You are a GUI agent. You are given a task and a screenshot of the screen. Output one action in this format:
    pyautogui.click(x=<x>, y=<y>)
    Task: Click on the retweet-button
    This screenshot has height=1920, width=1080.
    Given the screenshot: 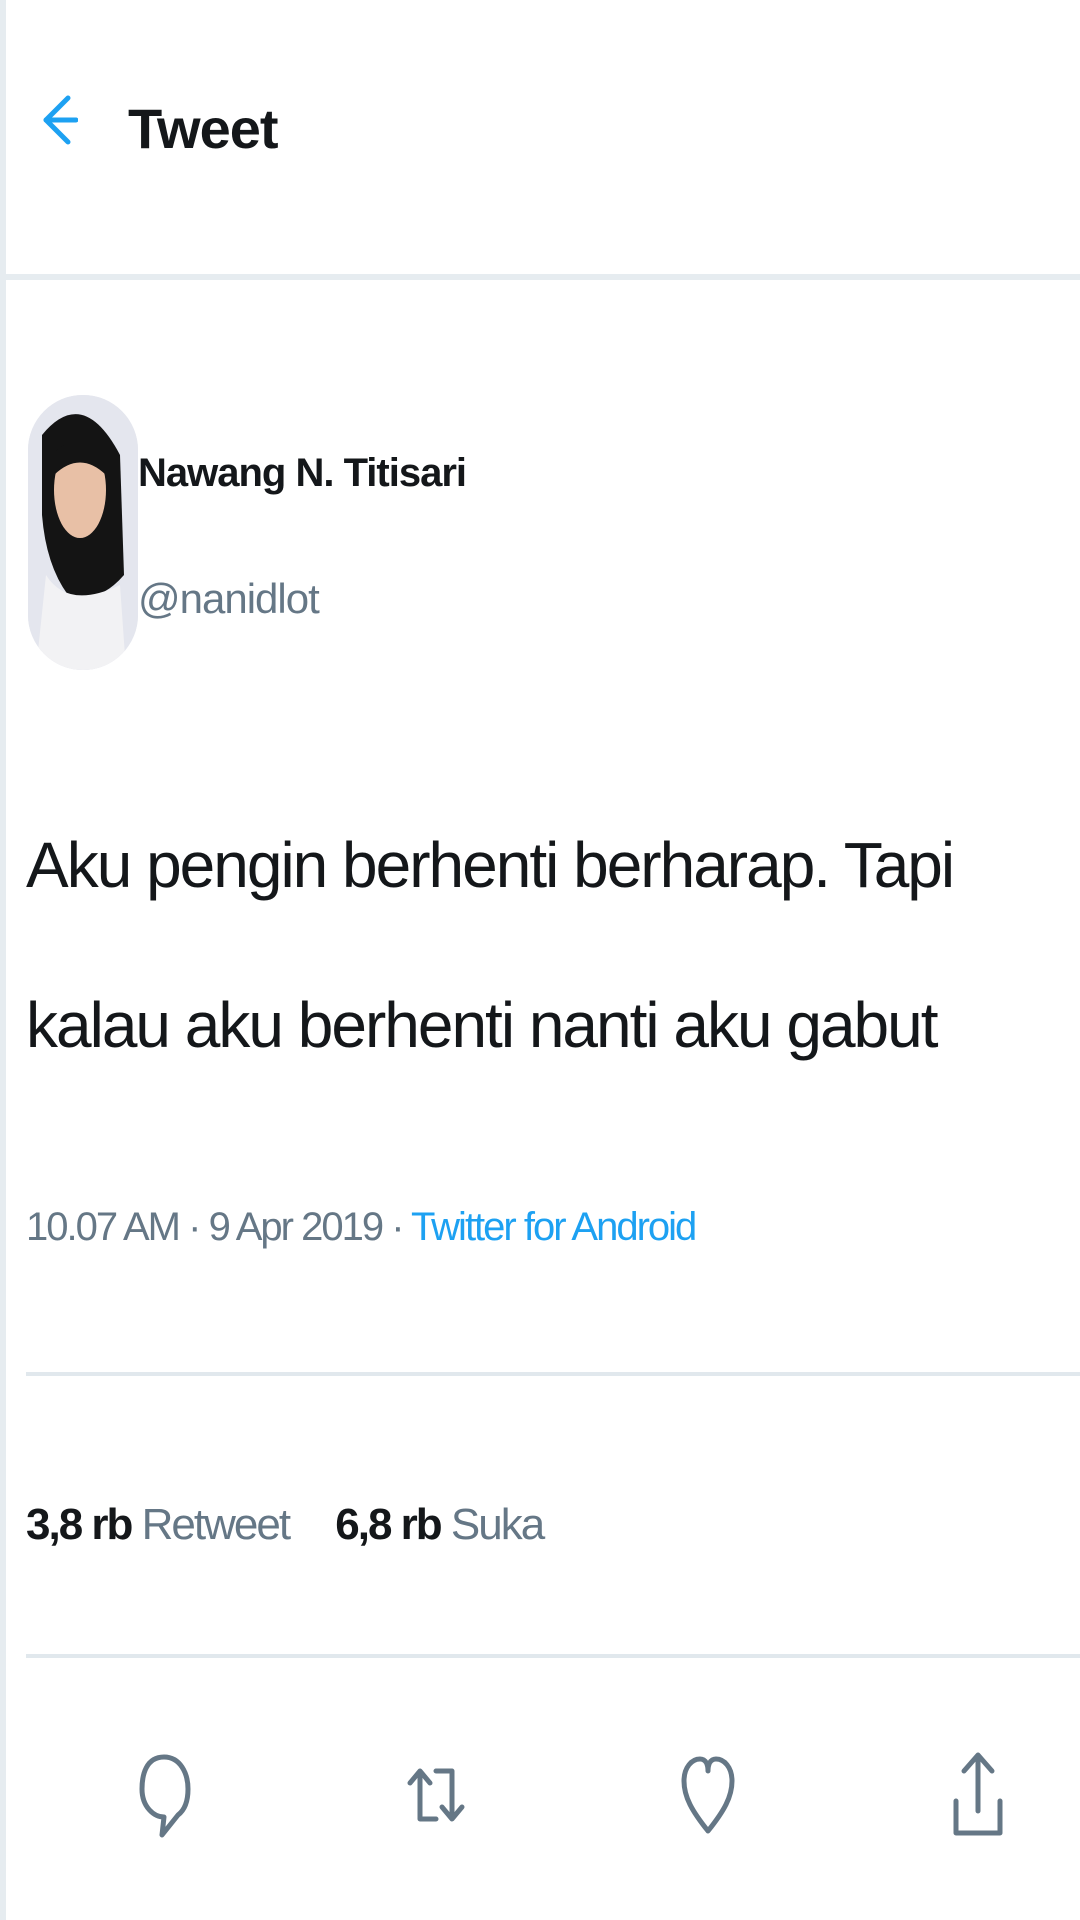 What is the action you would take?
    pyautogui.click(x=436, y=1795)
    